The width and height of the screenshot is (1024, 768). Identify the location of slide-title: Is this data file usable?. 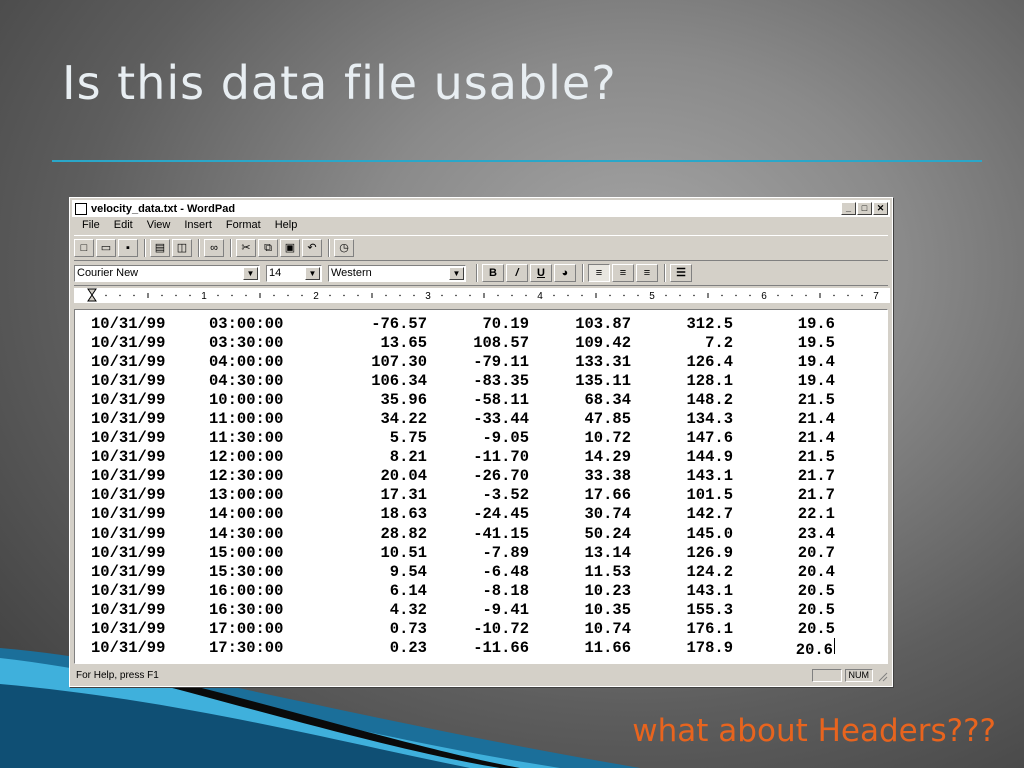
(339, 83).